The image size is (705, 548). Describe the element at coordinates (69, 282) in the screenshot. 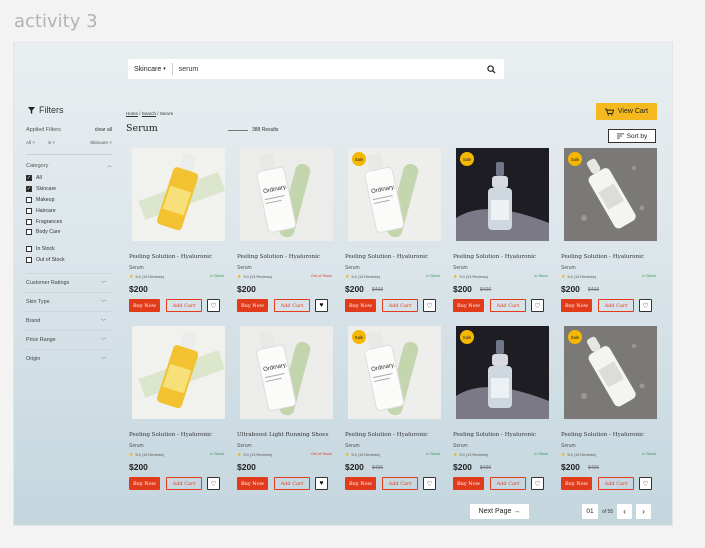

I see `facet-customer-ratings: Customer Ratings ﹀` at that location.